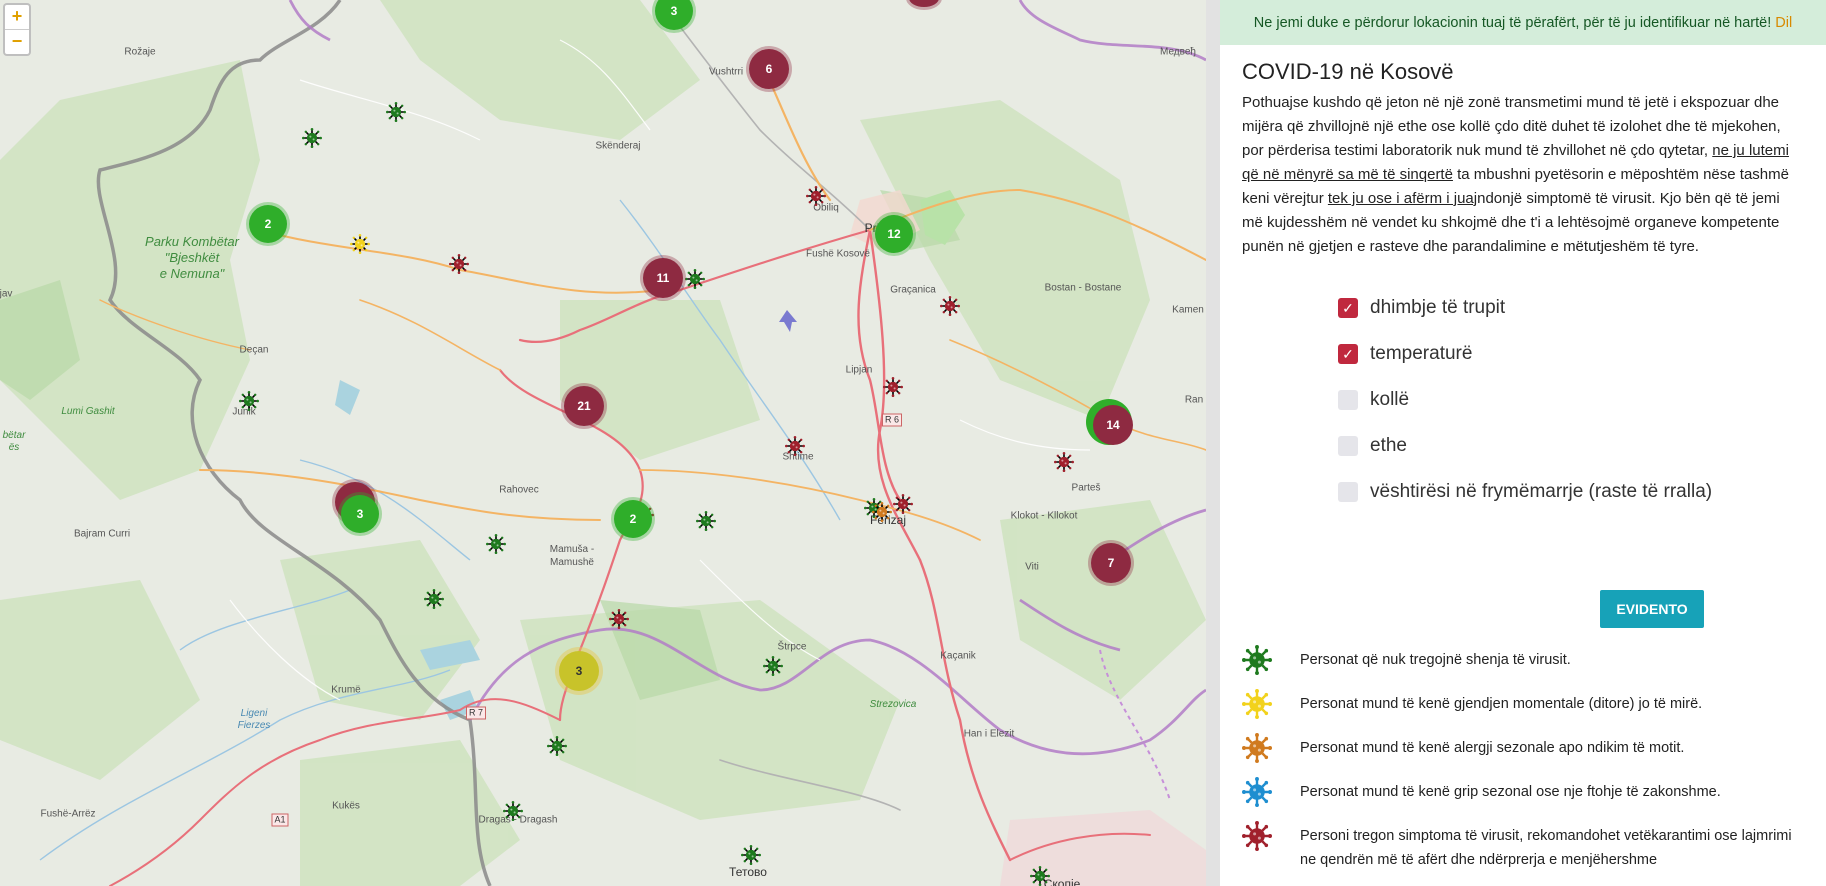 The width and height of the screenshot is (1826, 886). I want to click on virus-yellow-icon, so click(1257, 704).